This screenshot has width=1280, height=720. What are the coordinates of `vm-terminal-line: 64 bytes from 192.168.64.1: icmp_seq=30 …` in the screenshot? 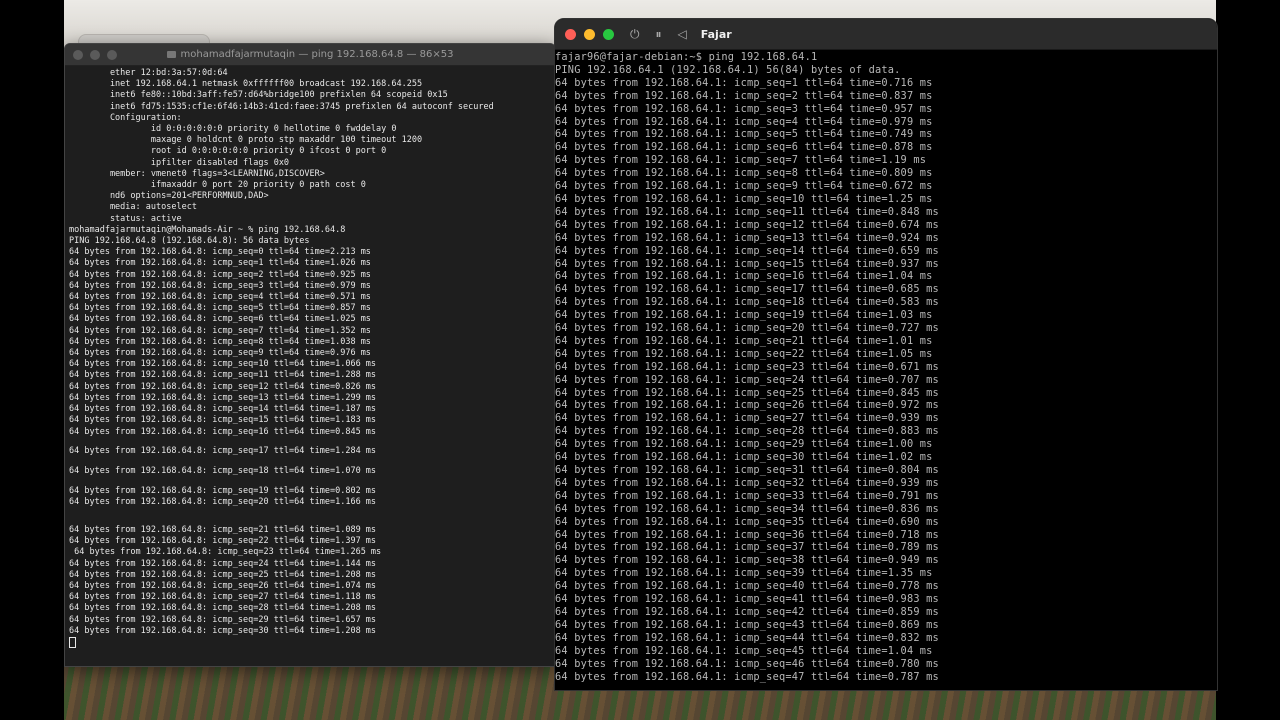 It's located at (744, 457).